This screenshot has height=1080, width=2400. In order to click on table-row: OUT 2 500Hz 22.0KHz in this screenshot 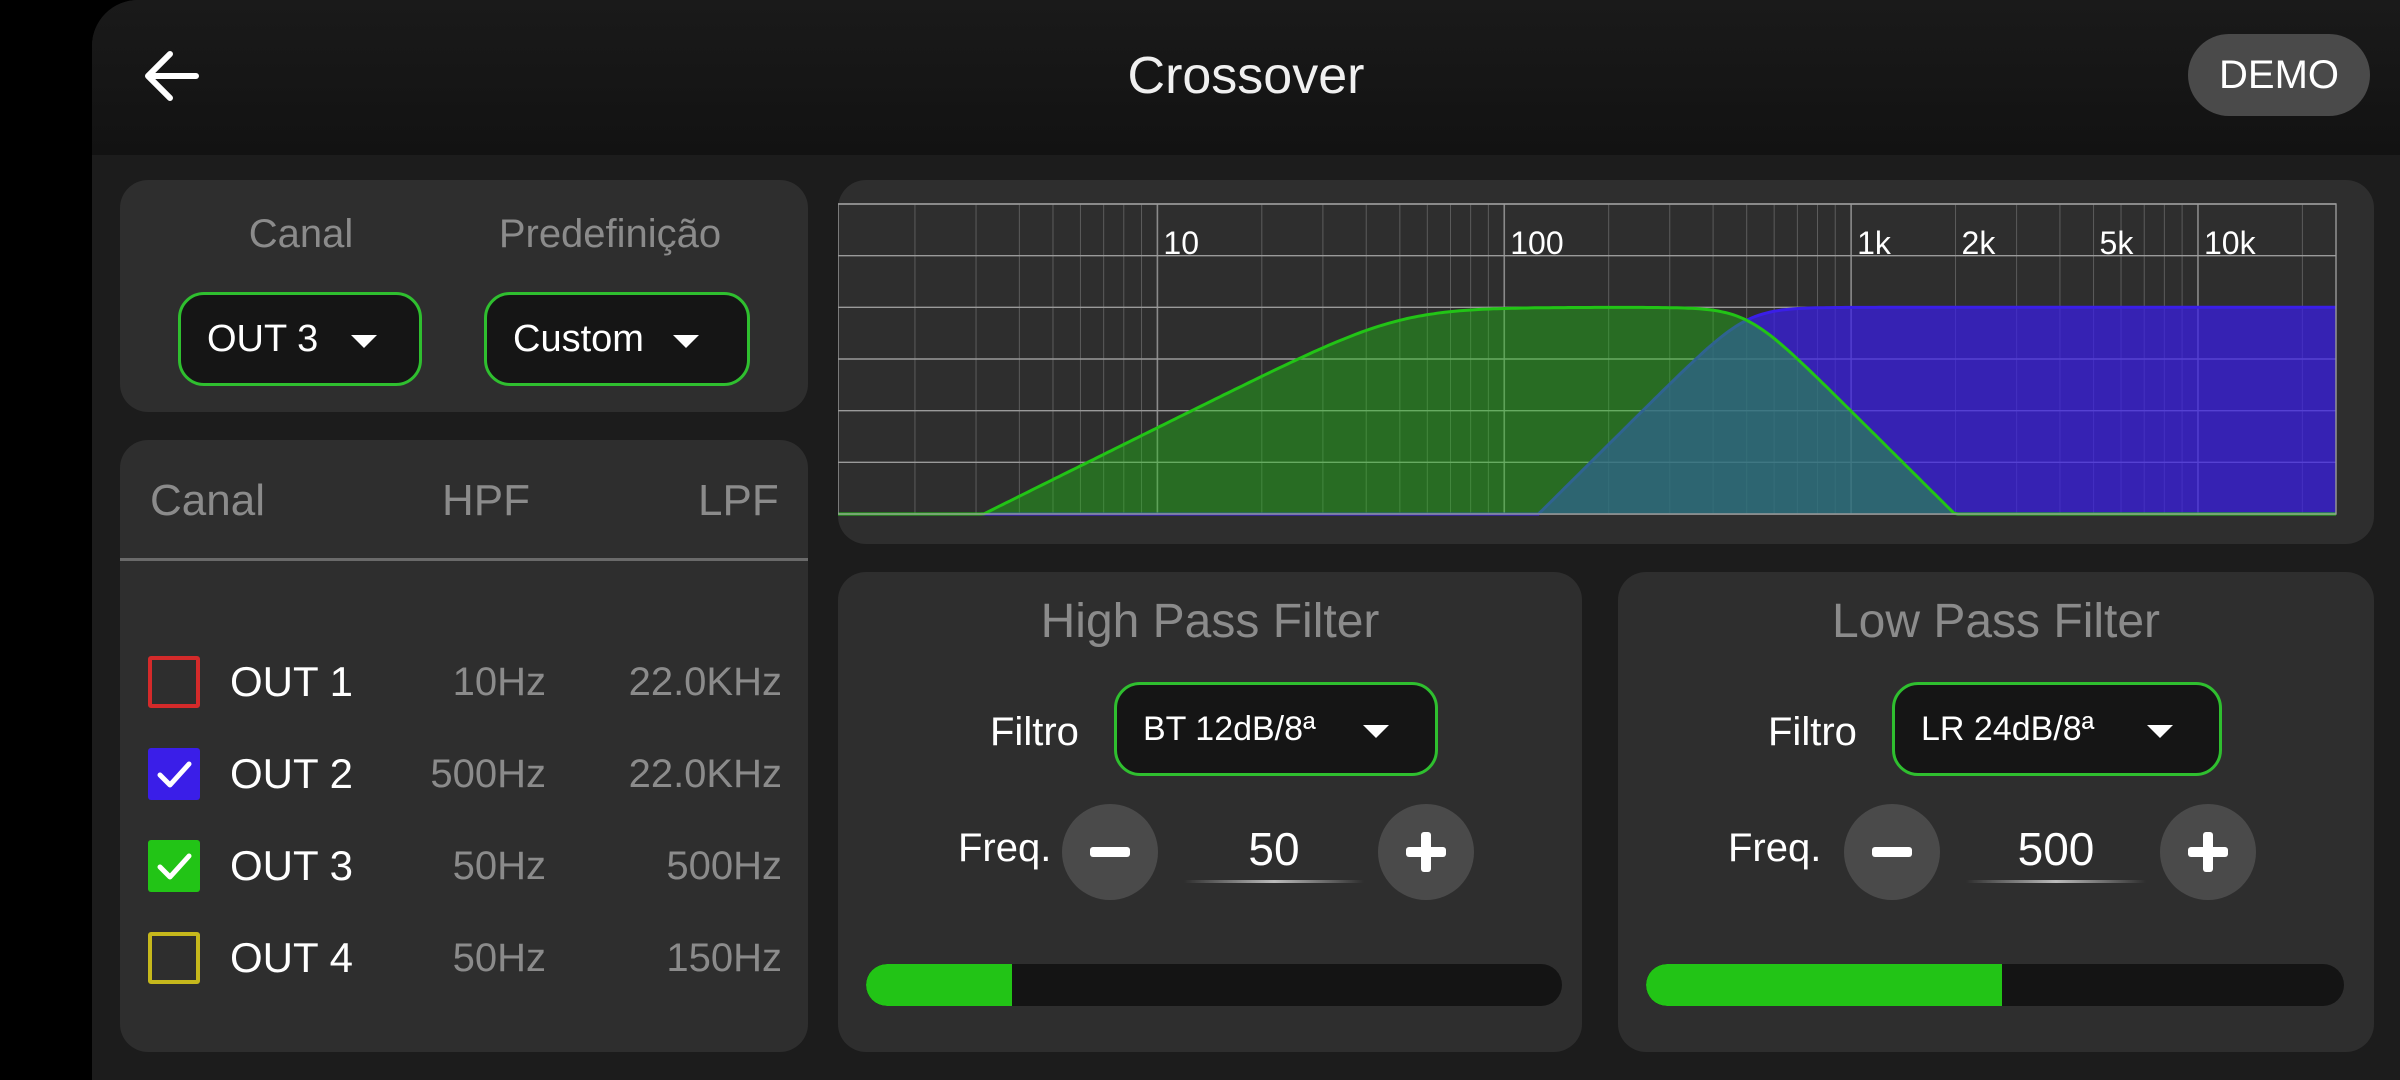, I will do `click(464, 774)`.